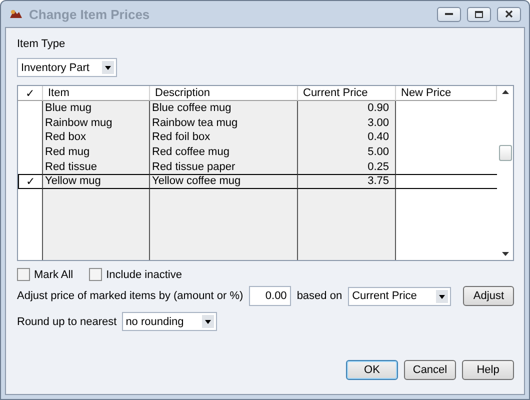  Describe the element at coordinates (169, 321) in the screenshot. I see `rounding-dropdown: no rounding` at that location.